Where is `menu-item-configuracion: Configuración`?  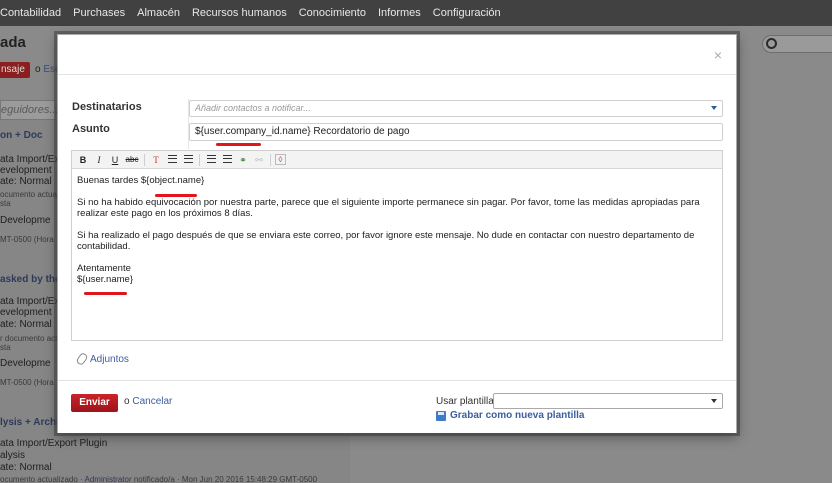
menu-item-configuracion: Configuración is located at coordinates (467, 13).